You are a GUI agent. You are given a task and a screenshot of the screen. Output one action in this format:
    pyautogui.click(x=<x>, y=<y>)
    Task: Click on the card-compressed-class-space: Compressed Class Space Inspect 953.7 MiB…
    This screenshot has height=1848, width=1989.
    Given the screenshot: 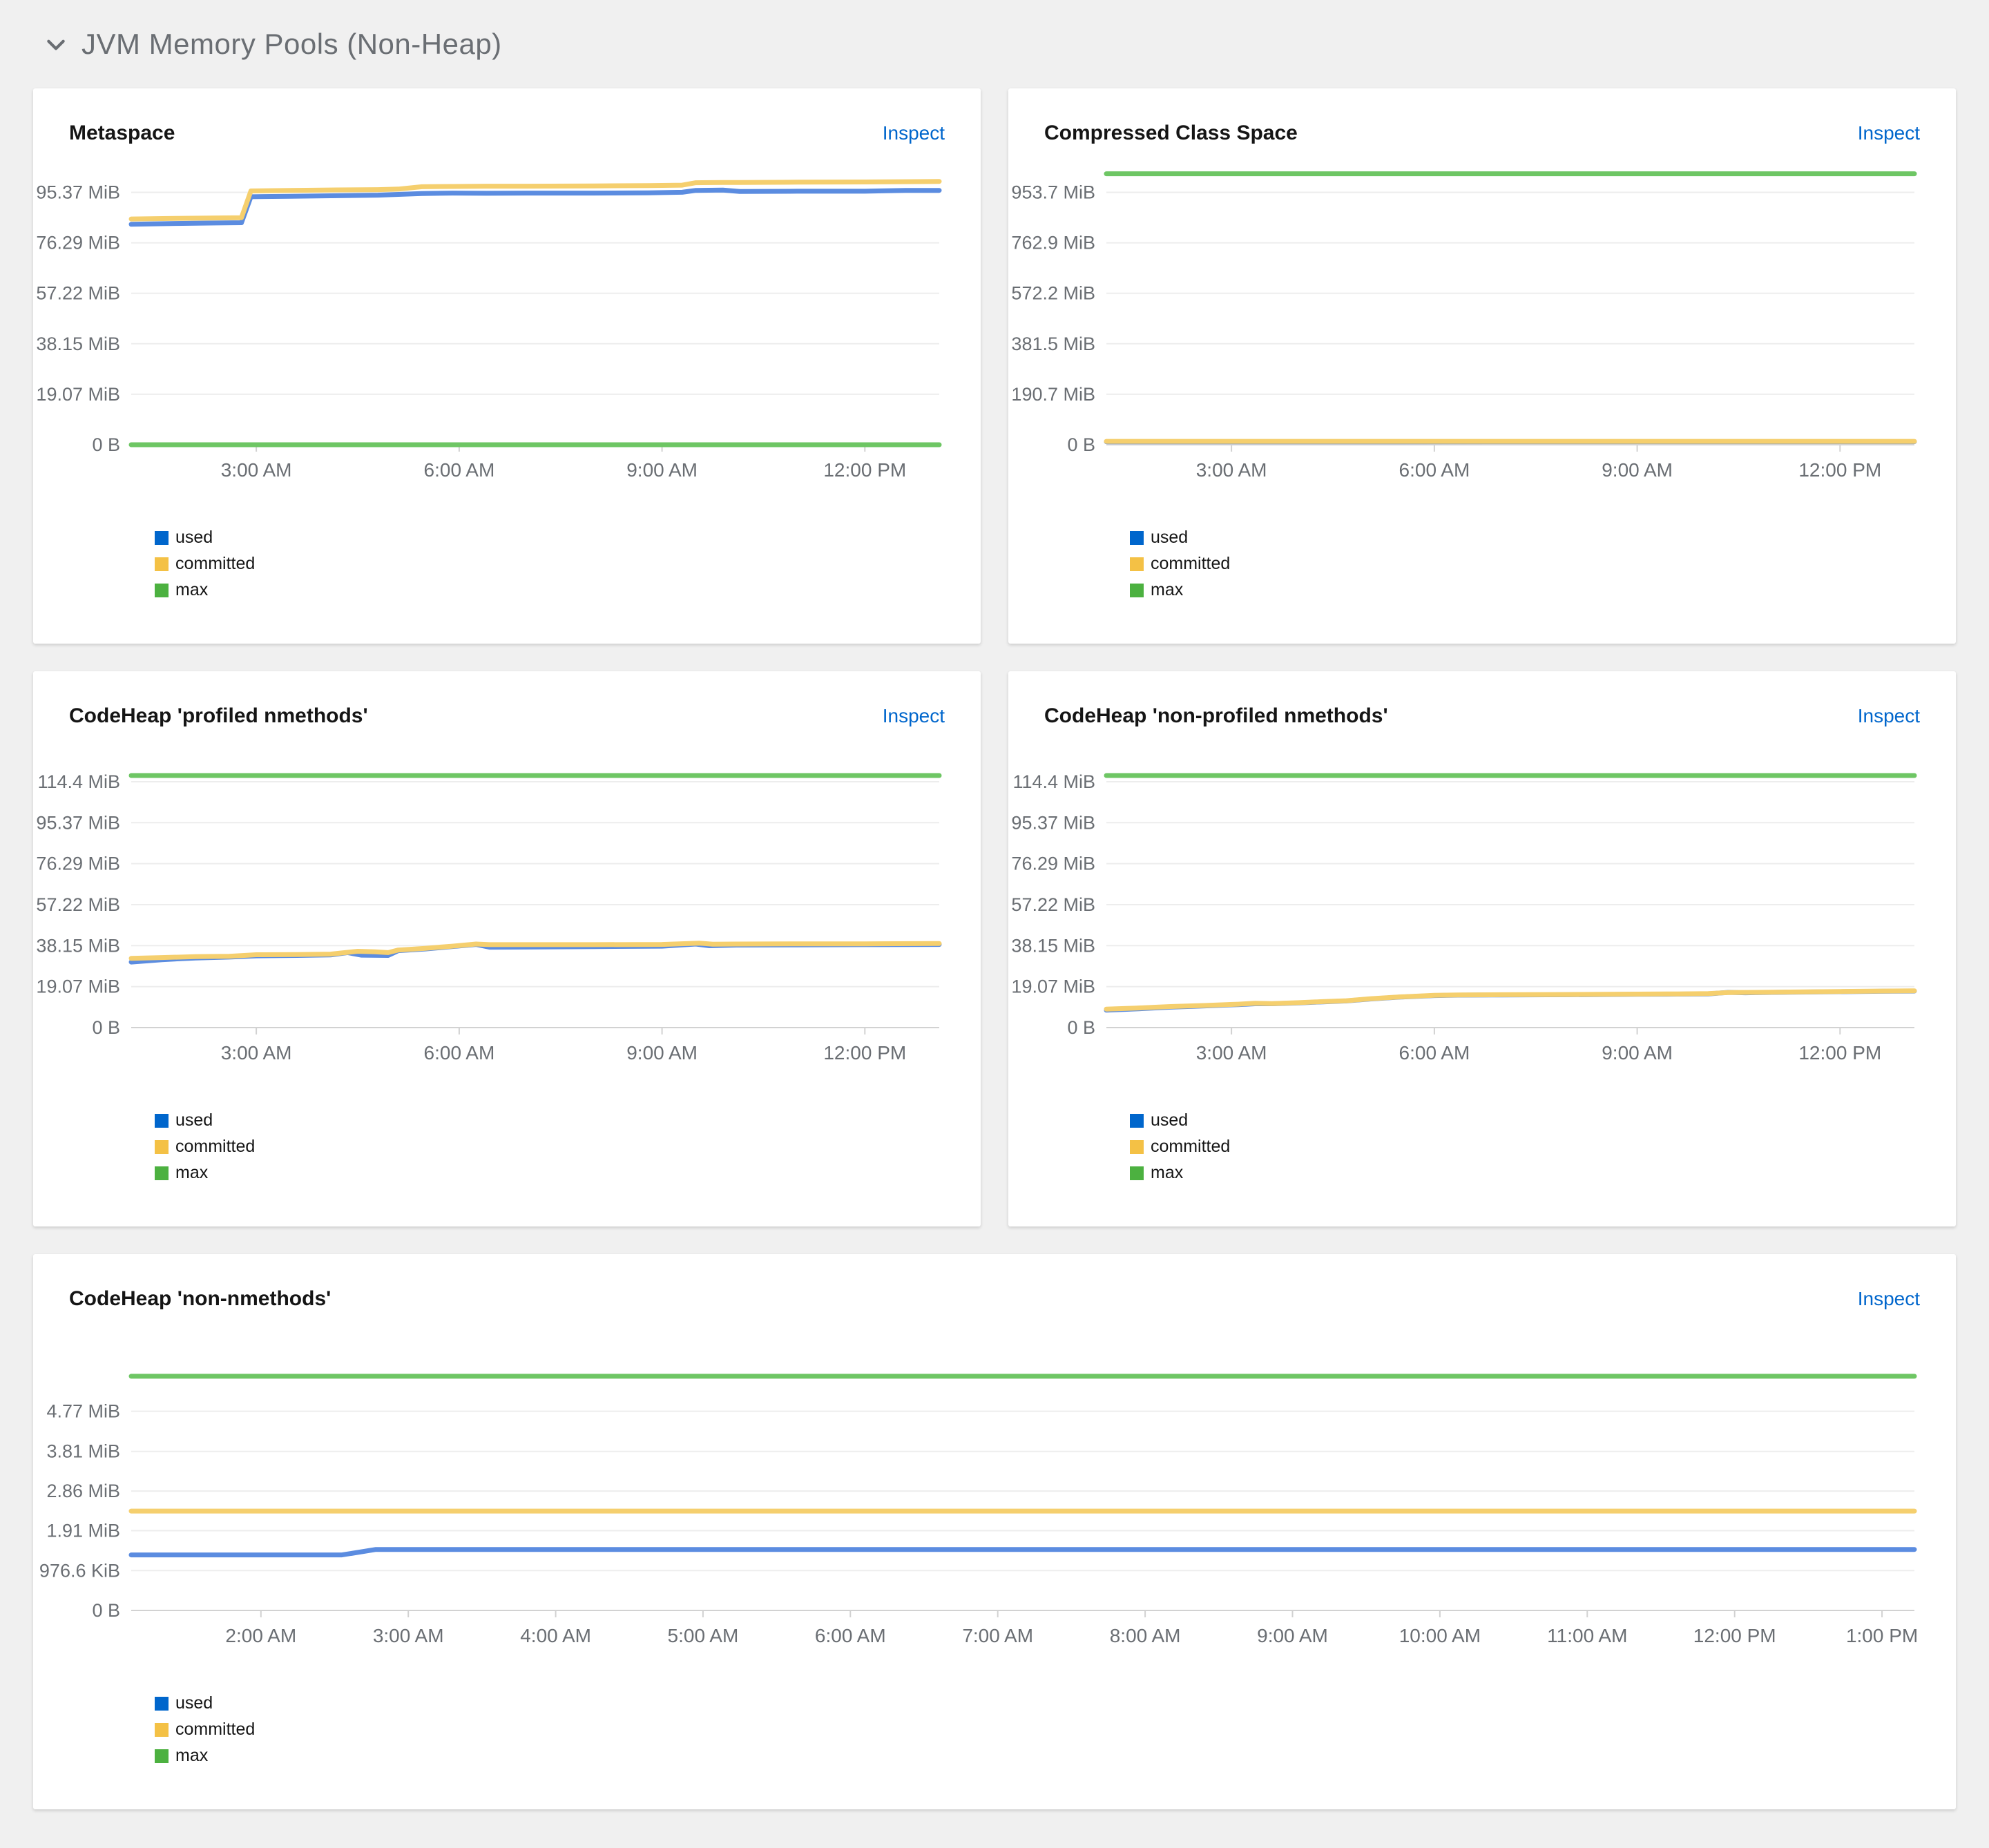 What is the action you would take?
    pyautogui.click(x=1482, y=366)
    